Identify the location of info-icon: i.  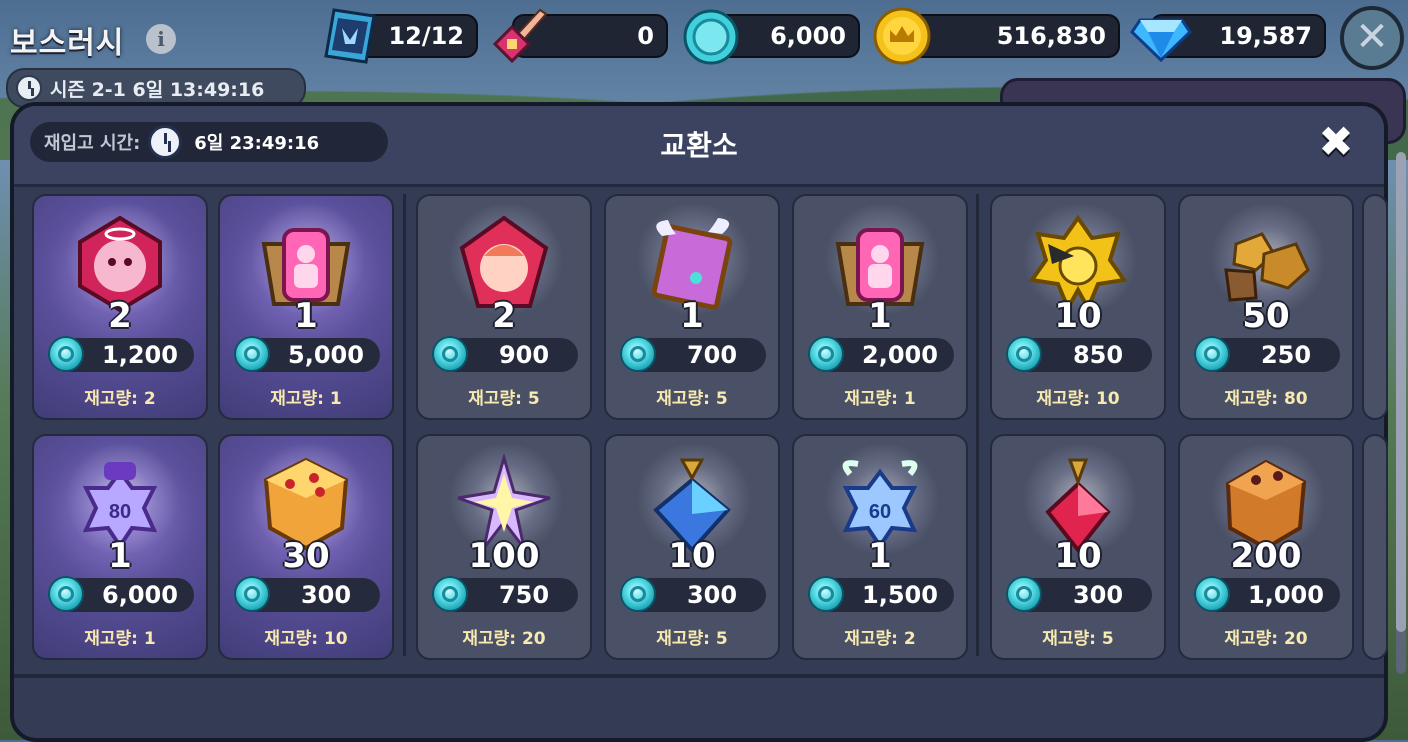
(161, 39).